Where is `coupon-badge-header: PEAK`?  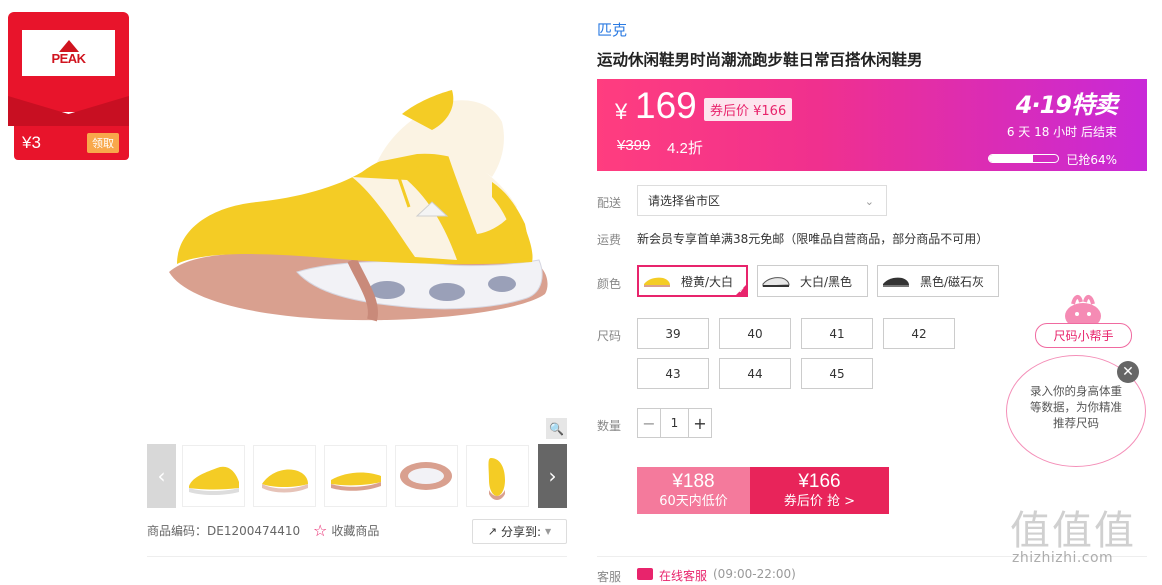 coupon-badge-header: PEAK is located at coordinates (68, 62).